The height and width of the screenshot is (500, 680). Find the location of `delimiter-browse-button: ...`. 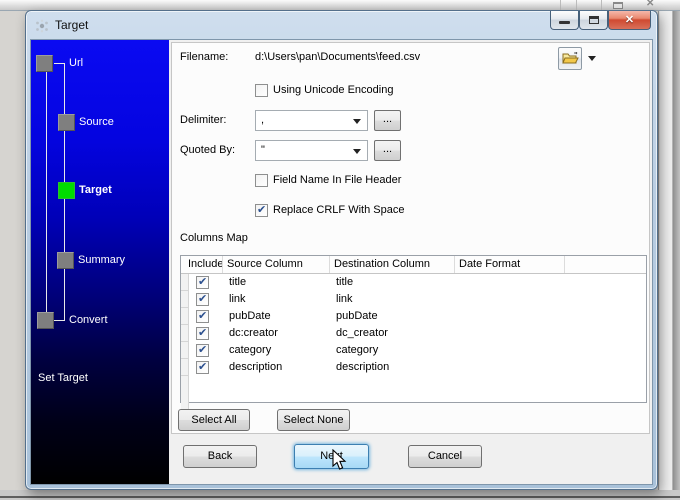

delimiter-browse-button: ... is located at coordinates (387, 120).